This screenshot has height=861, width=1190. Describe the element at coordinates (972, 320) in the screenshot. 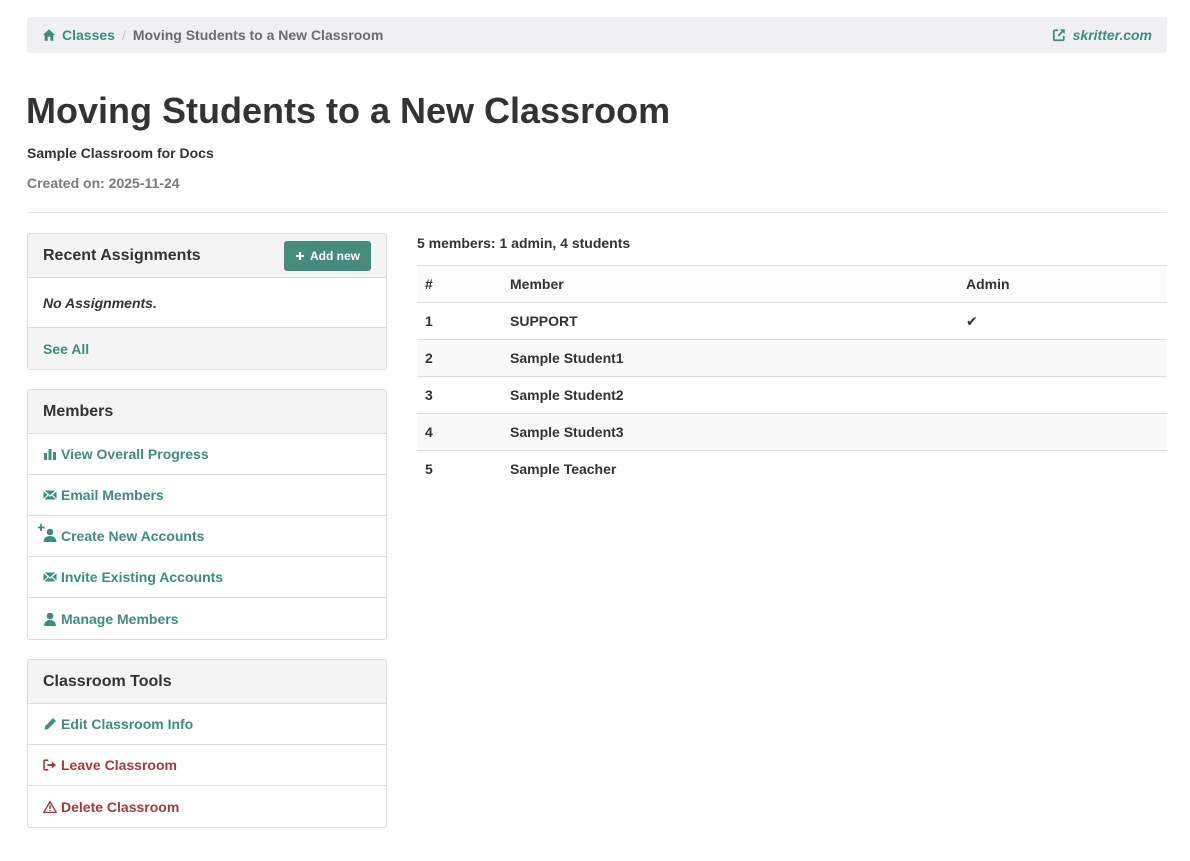

I see `admin-check-icon: ✔` at that location.